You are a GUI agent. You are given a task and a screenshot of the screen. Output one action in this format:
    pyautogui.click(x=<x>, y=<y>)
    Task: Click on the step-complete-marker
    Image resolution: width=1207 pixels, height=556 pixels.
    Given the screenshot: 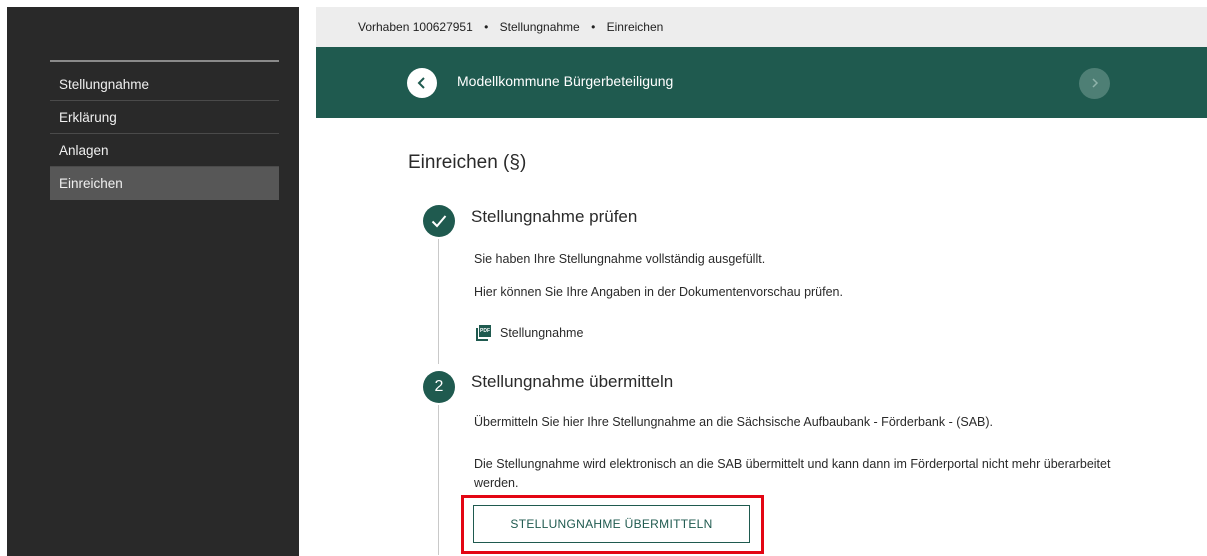 What is the action you would take?
    pyautogui.click(x=439, y=221)
    